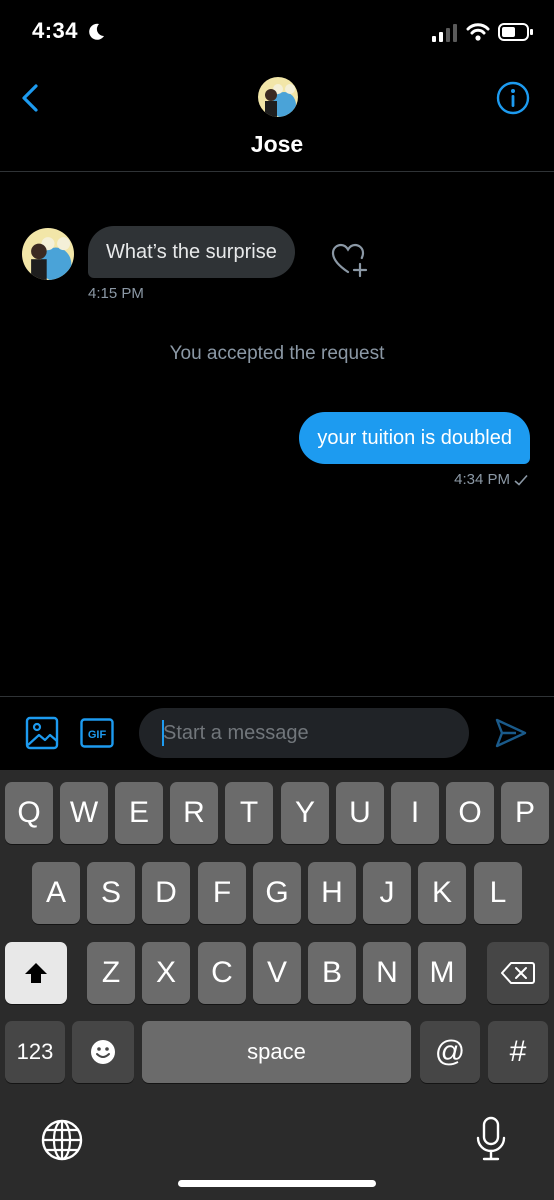 This screenshot has height=1200, width=554. I want to click on key-j: J, so click(387, 893).